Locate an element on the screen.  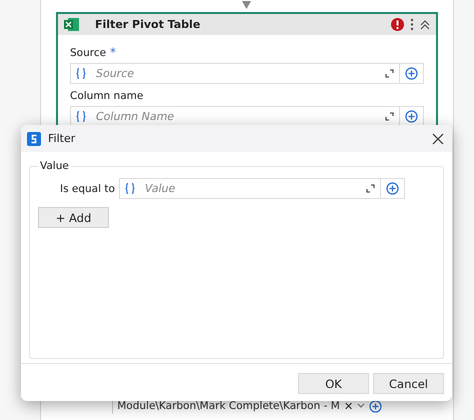
arrow-icon is located at coordinates (246, 4).